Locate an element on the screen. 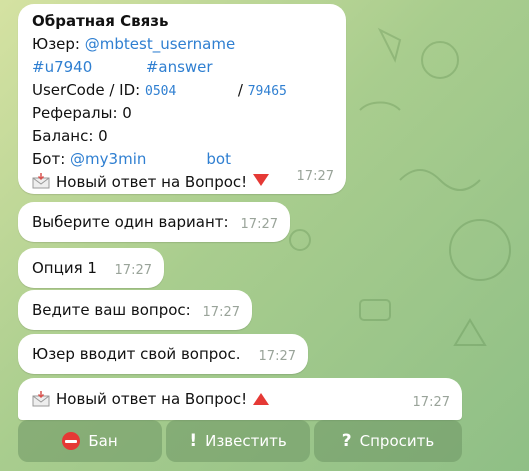  bot-link-start: @my3min is located at coordinates (108, 159).